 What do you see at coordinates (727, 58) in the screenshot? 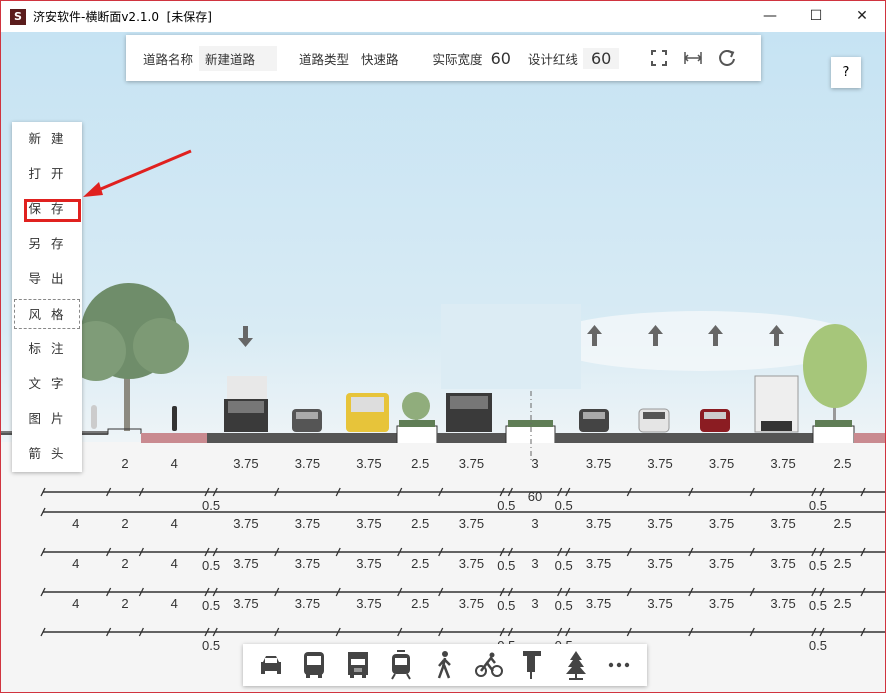
I see `refresh-icon` at bounding box center [727, 58].